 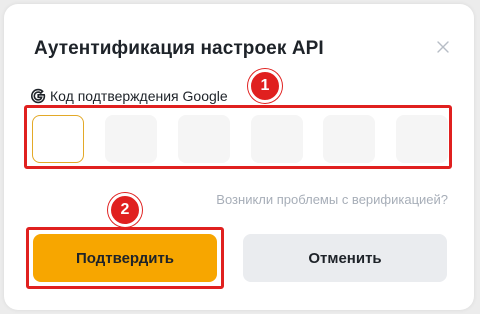 I want to click on annotation-highlight-confirm, so click(x=125, y=258).